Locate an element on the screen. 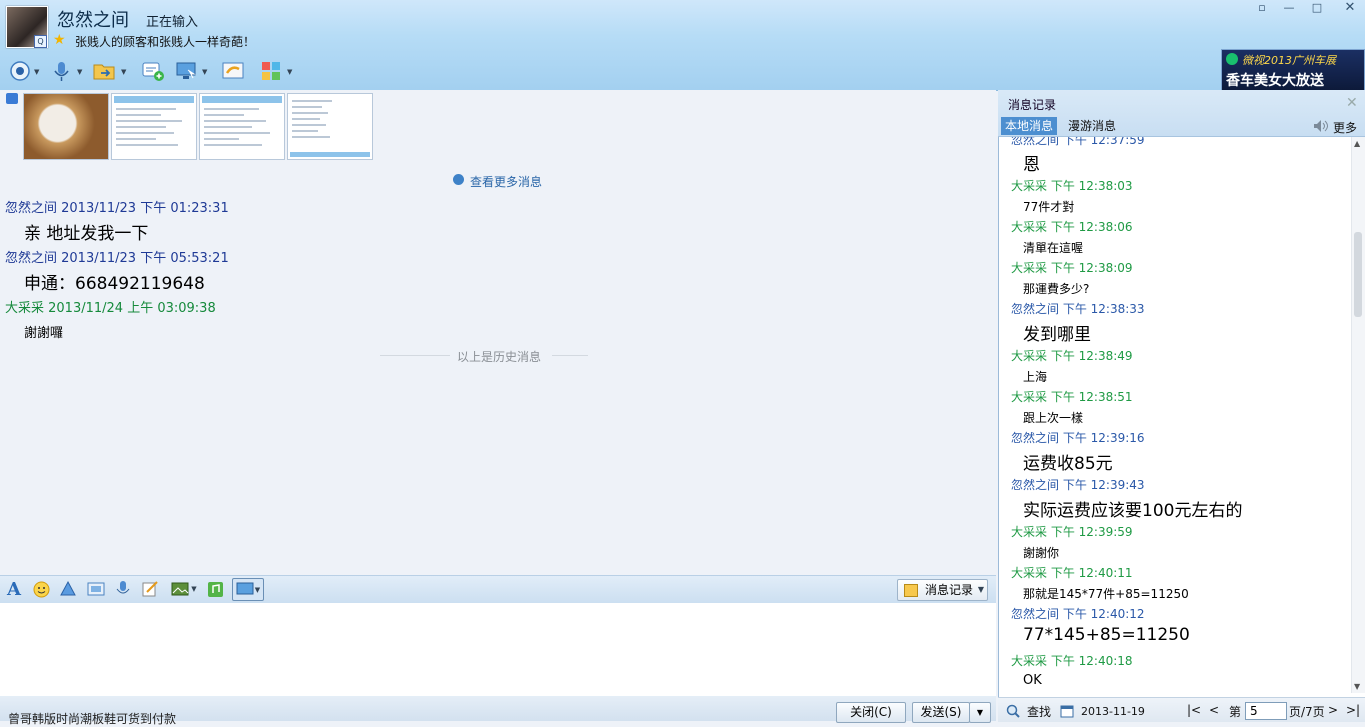 The height and width of the screenshot is (727, 1365). tab-roaming-messages: 漫游消息 is located at coordinates (1092, 126).